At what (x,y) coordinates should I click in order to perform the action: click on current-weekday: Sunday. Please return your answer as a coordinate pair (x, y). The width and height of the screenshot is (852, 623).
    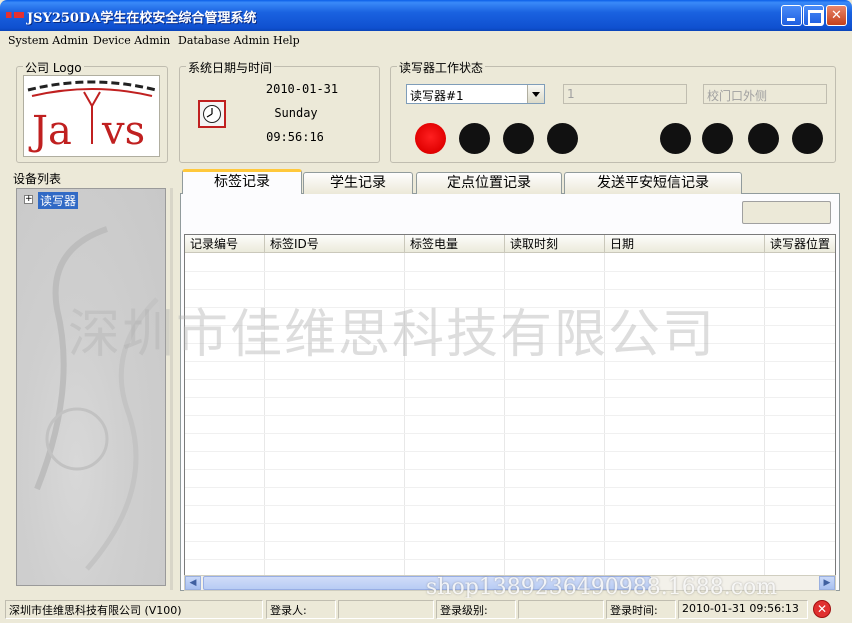
    Looking at the image, I should click on (296, 113).